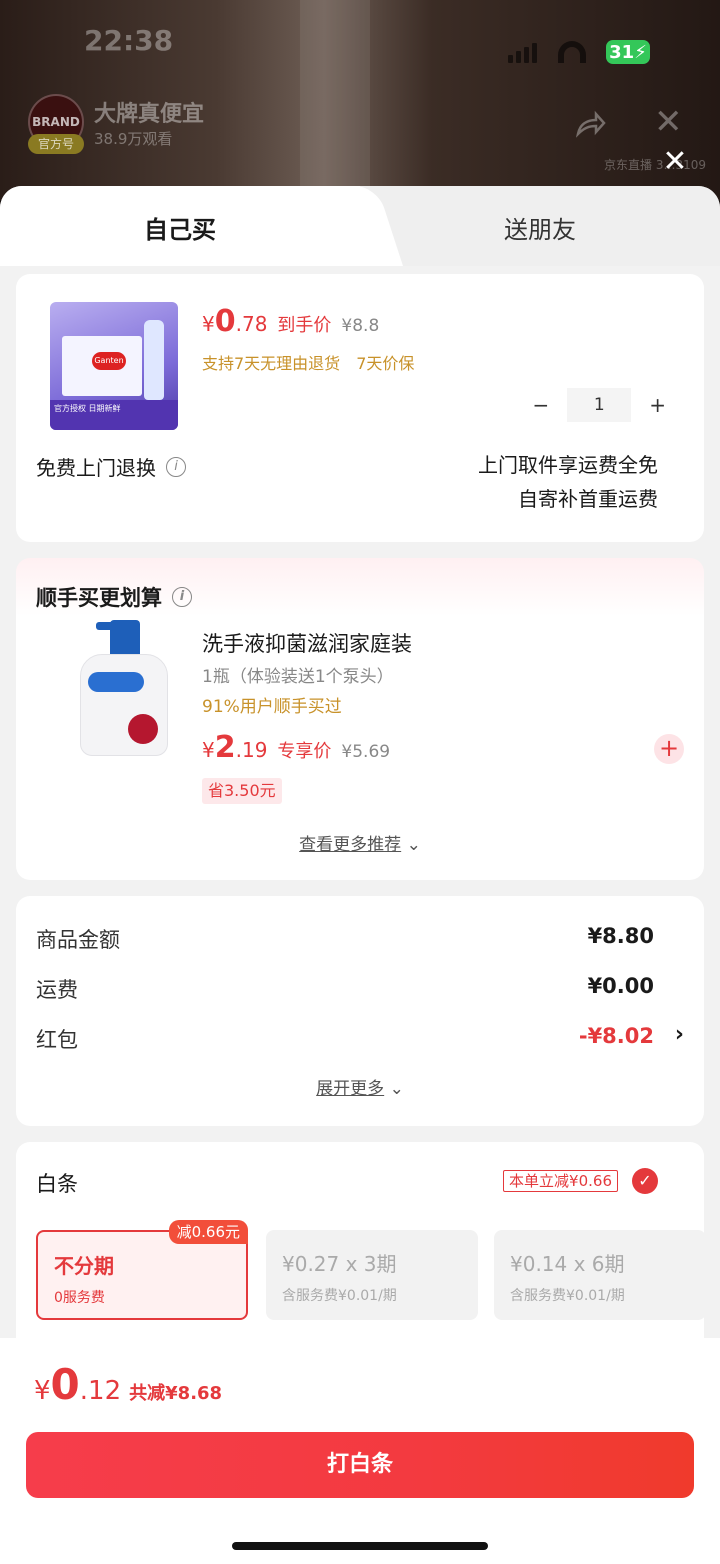 Image resolution: width=720 pixels, height=1564 pixels. Describe the element at coordinates (208, 750) in the screenshot. I see `addon-price-yen: ¥` at that location.